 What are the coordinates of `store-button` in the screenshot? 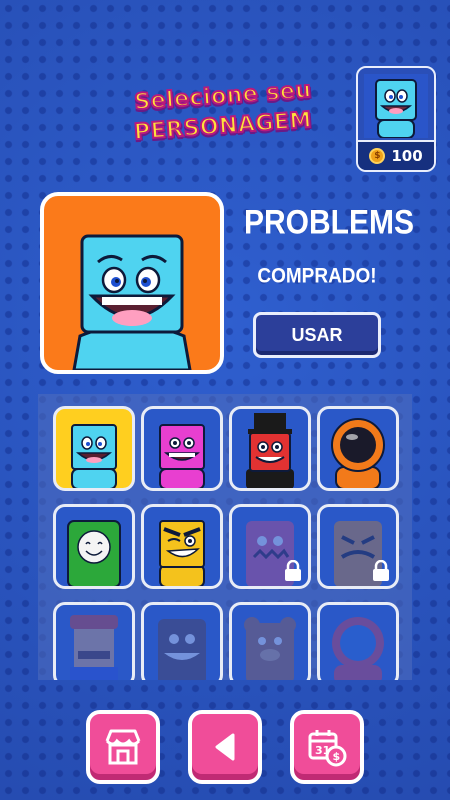 It's located at (123, 747).